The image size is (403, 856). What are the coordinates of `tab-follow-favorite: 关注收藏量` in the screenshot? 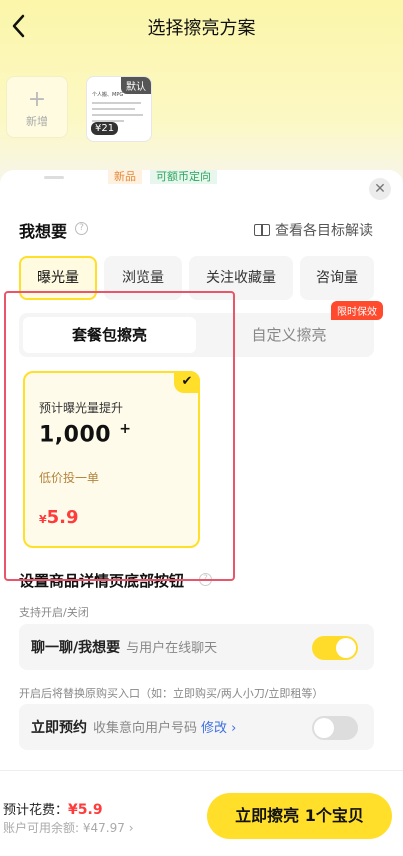 It's located at (241, 278).